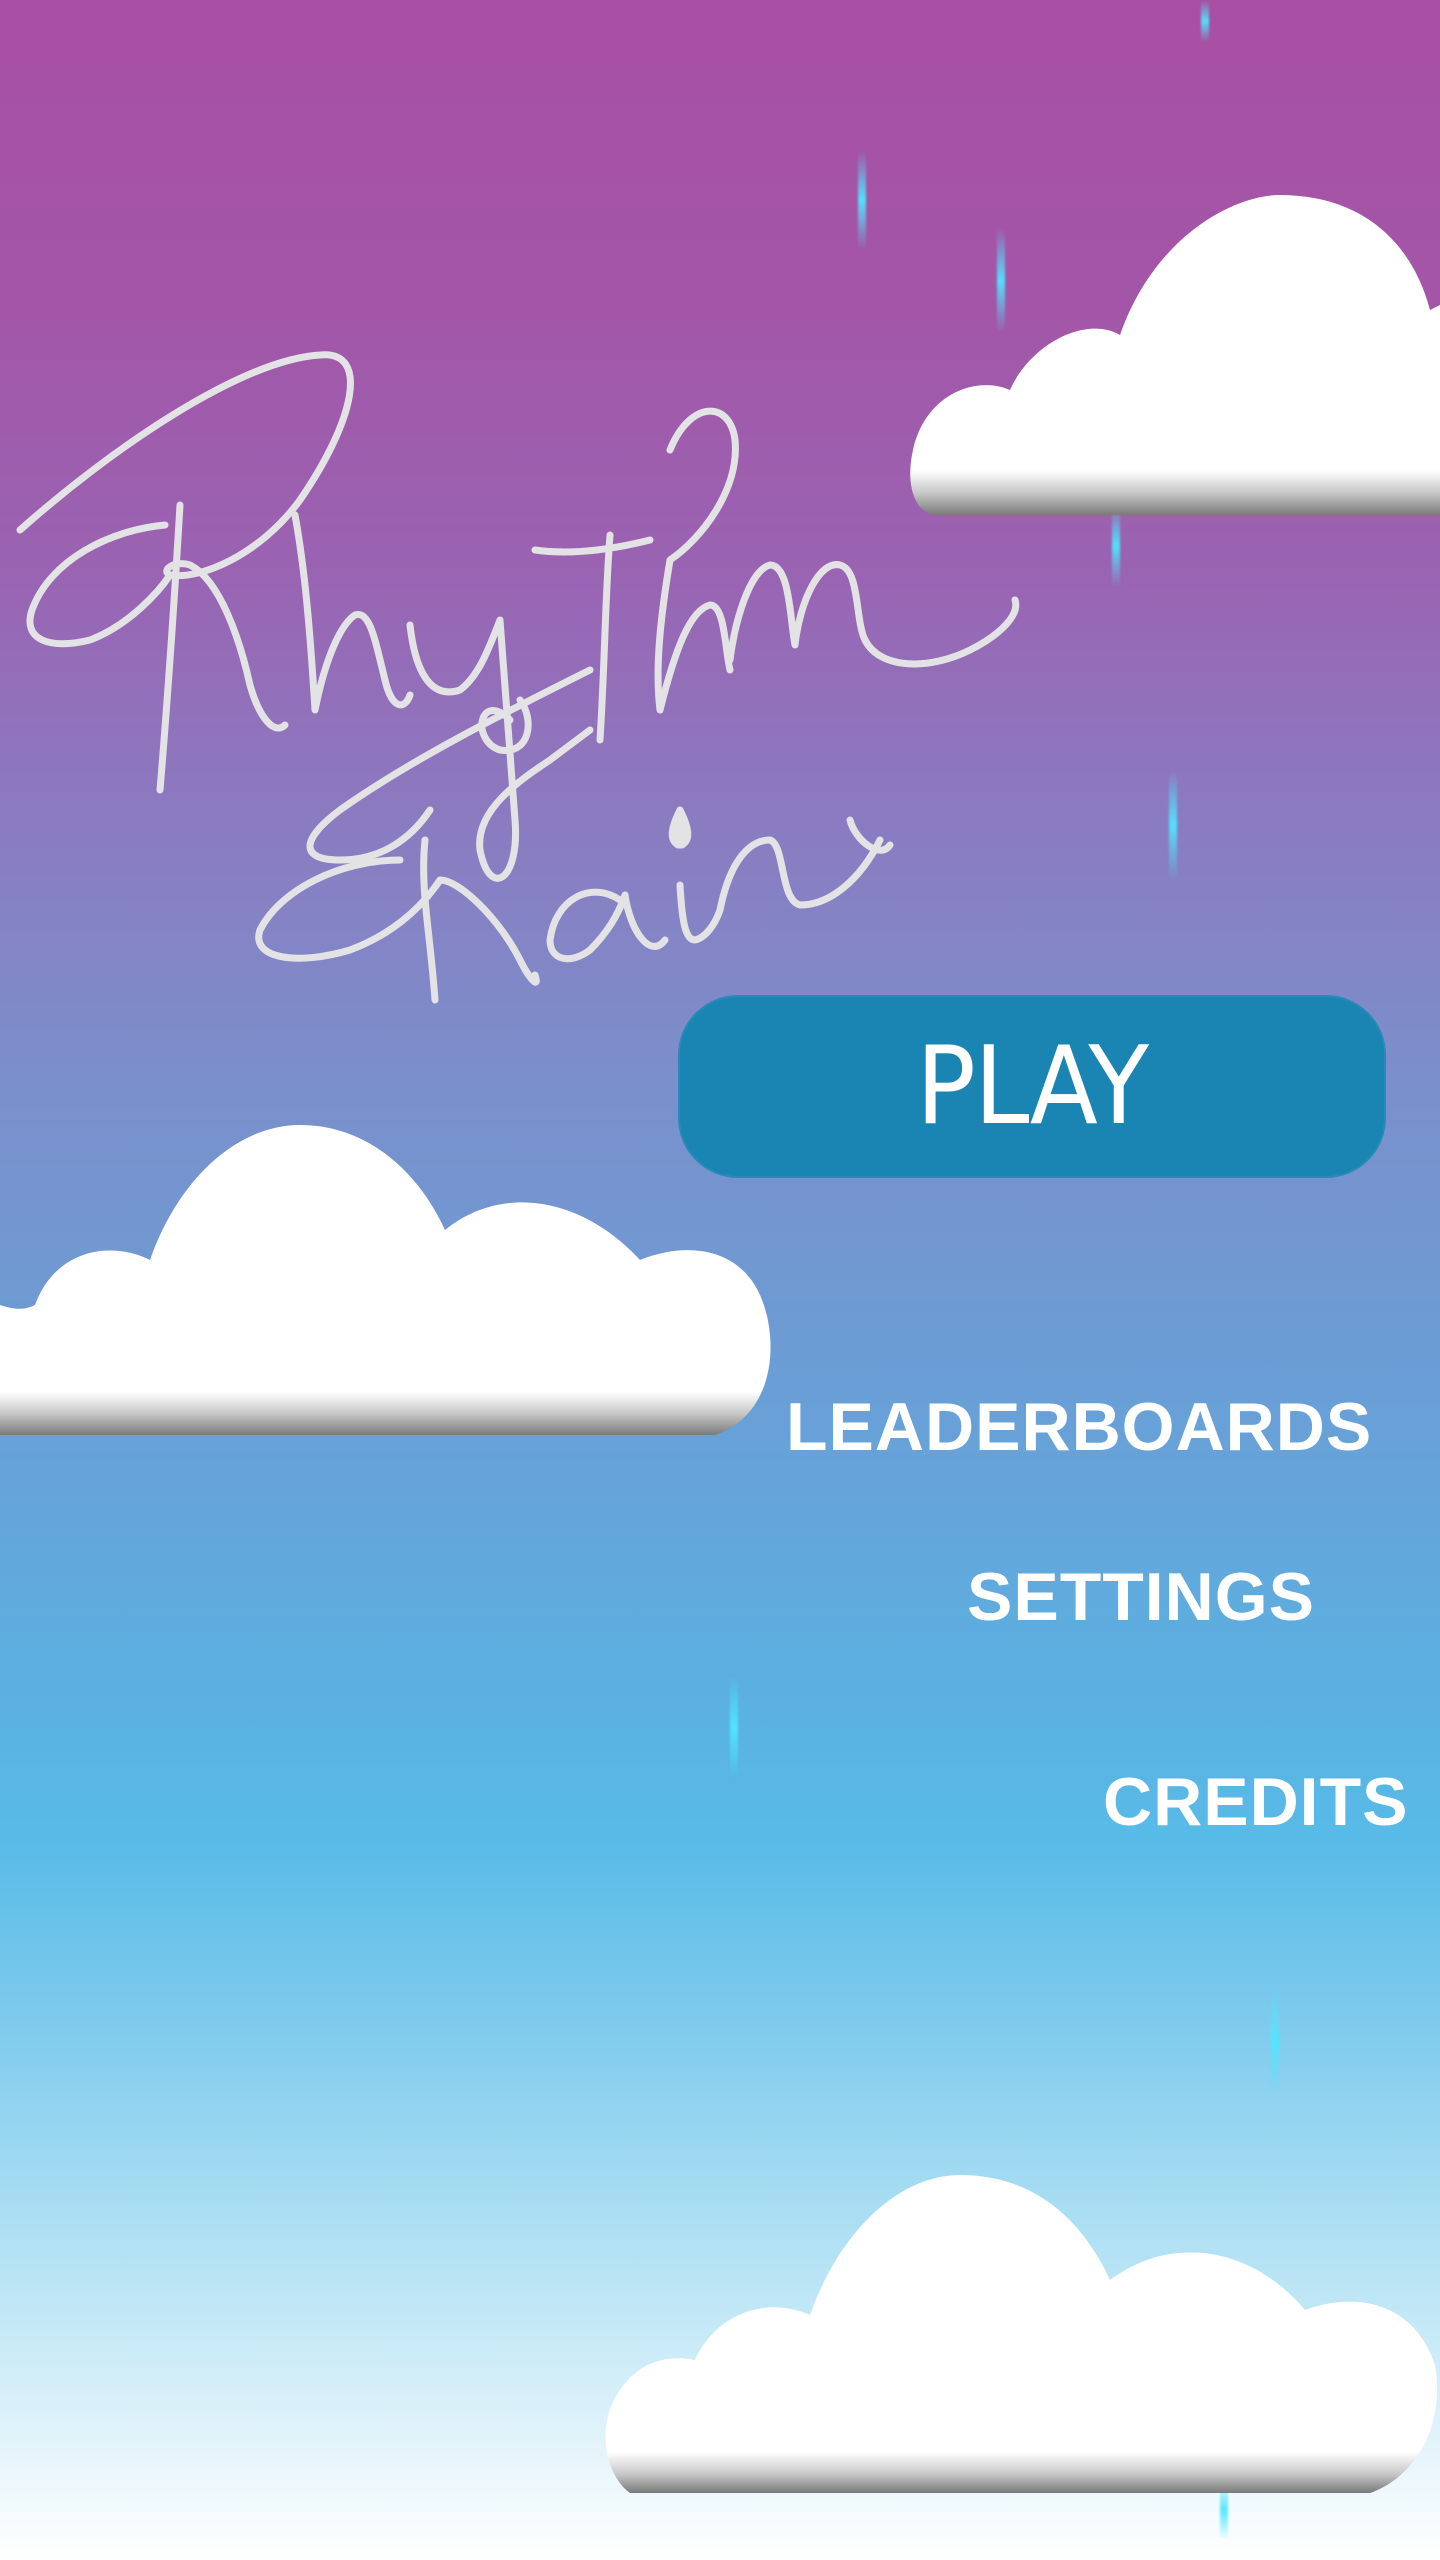 This screenshot has height=2560, width=1440. I want to click on settings-button: SETTINGS, so click(1141, 1597).